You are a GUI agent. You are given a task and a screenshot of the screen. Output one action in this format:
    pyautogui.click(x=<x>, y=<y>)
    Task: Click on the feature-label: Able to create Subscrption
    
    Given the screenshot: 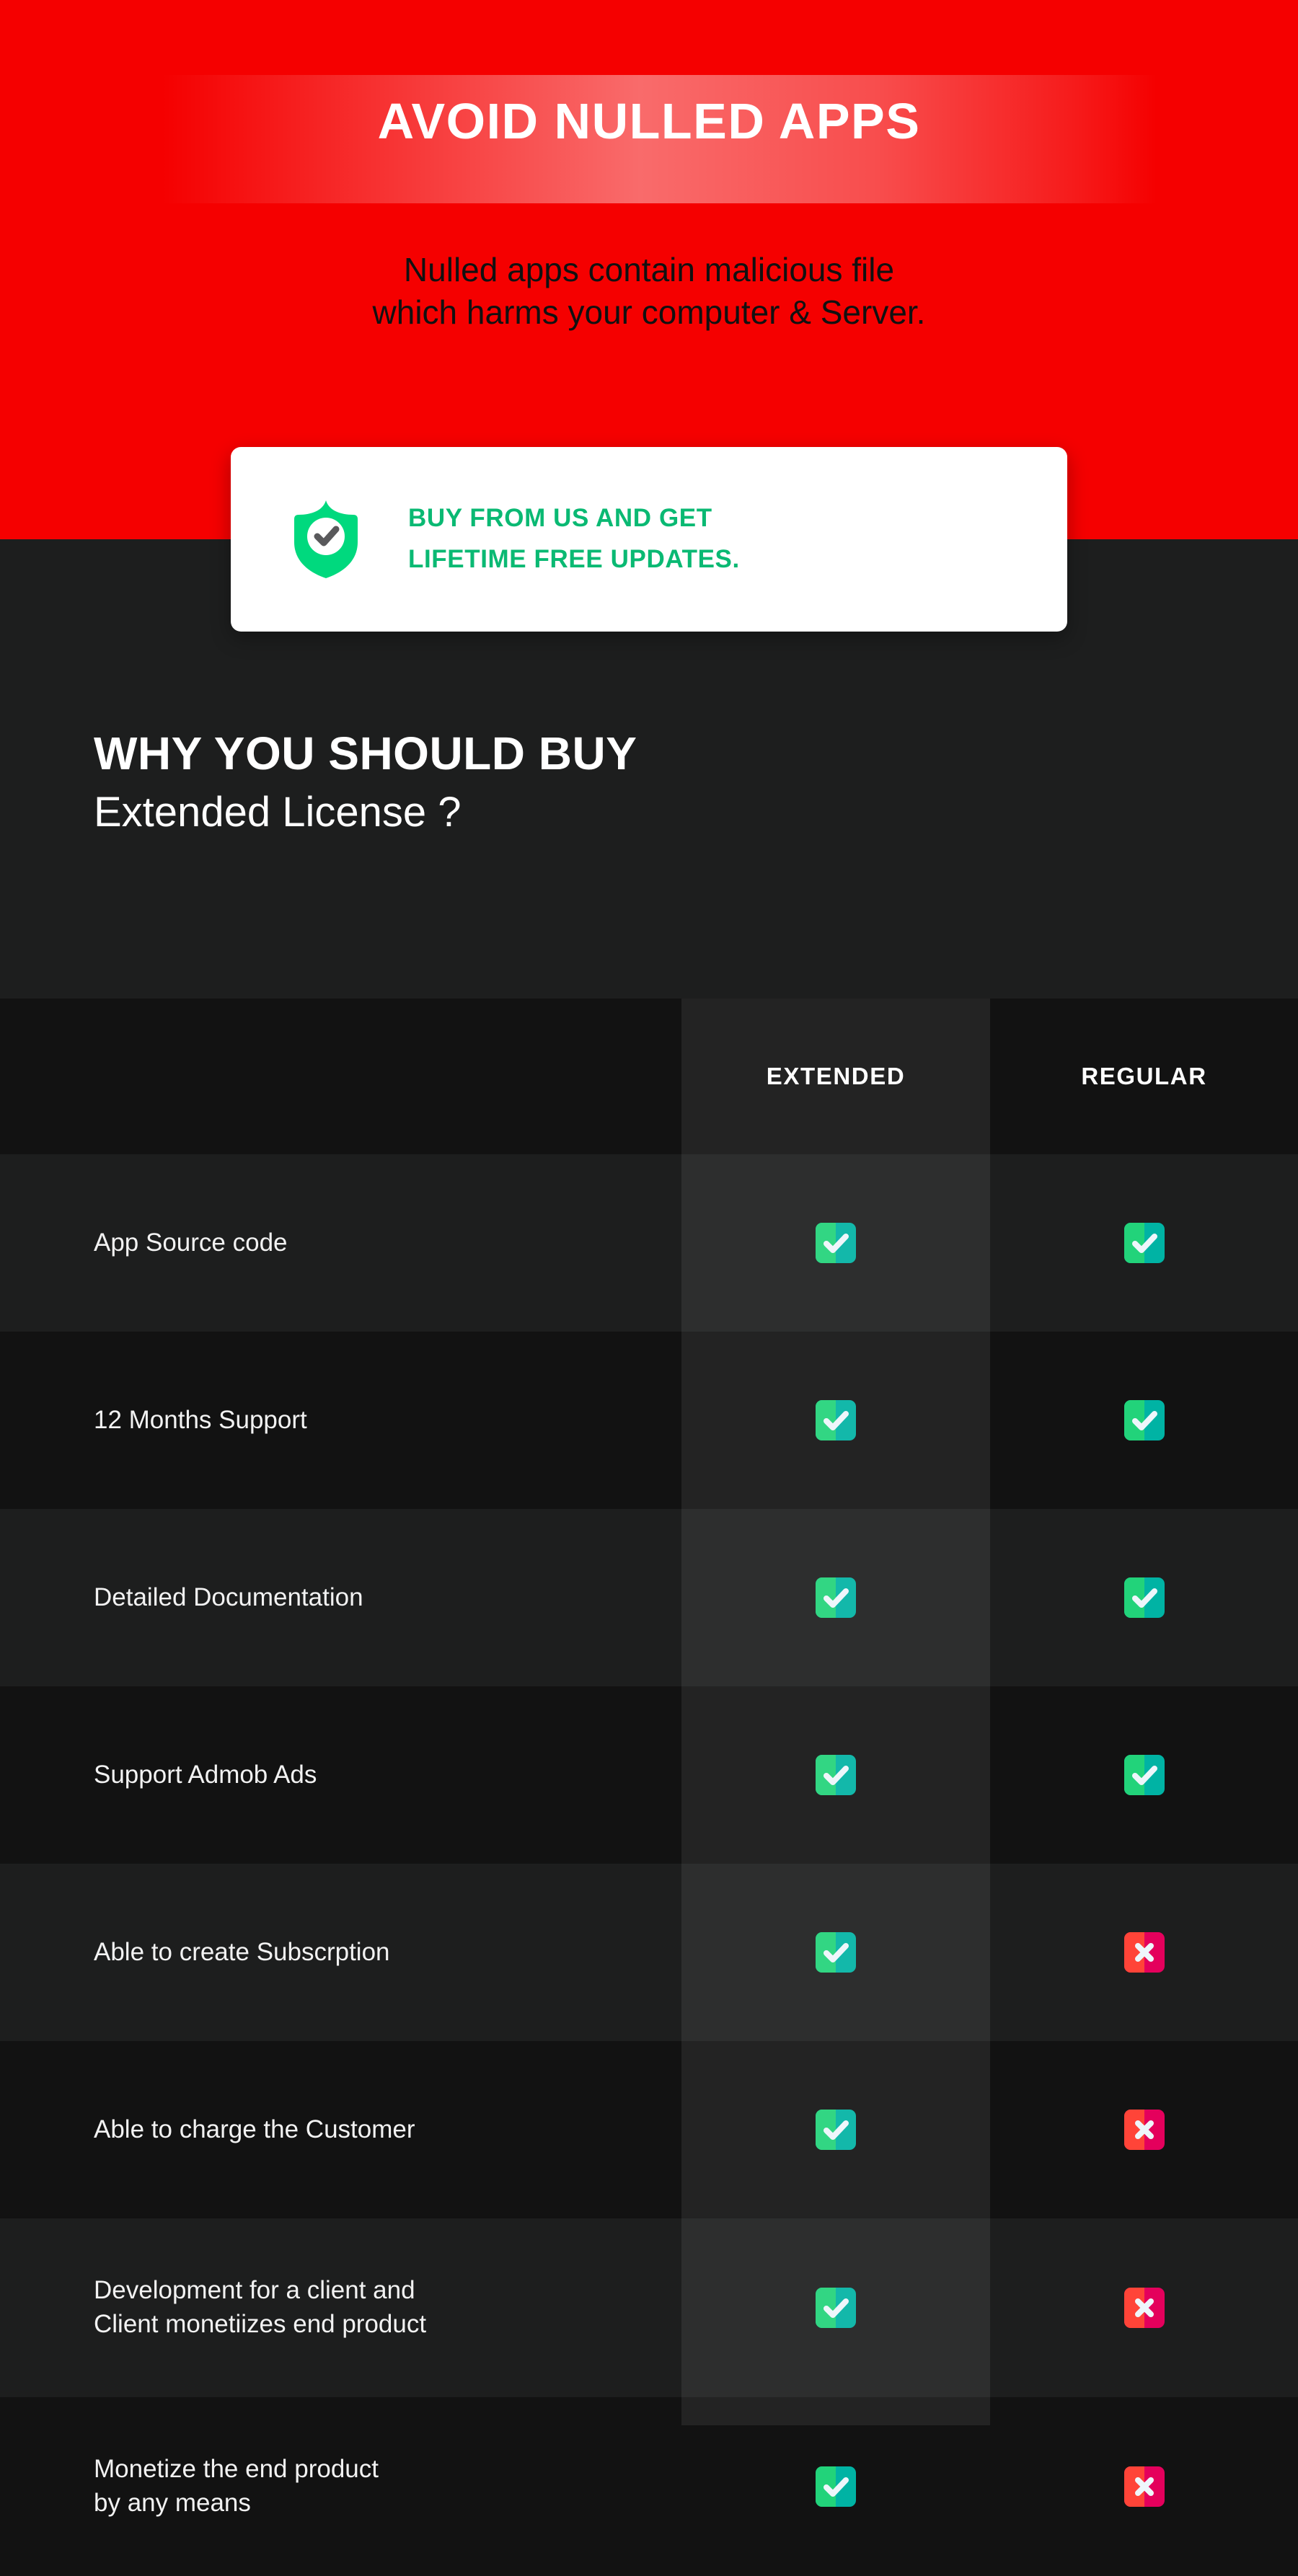 What is the action you would take?
    pyautogui.click(x=340, y=1953)
    